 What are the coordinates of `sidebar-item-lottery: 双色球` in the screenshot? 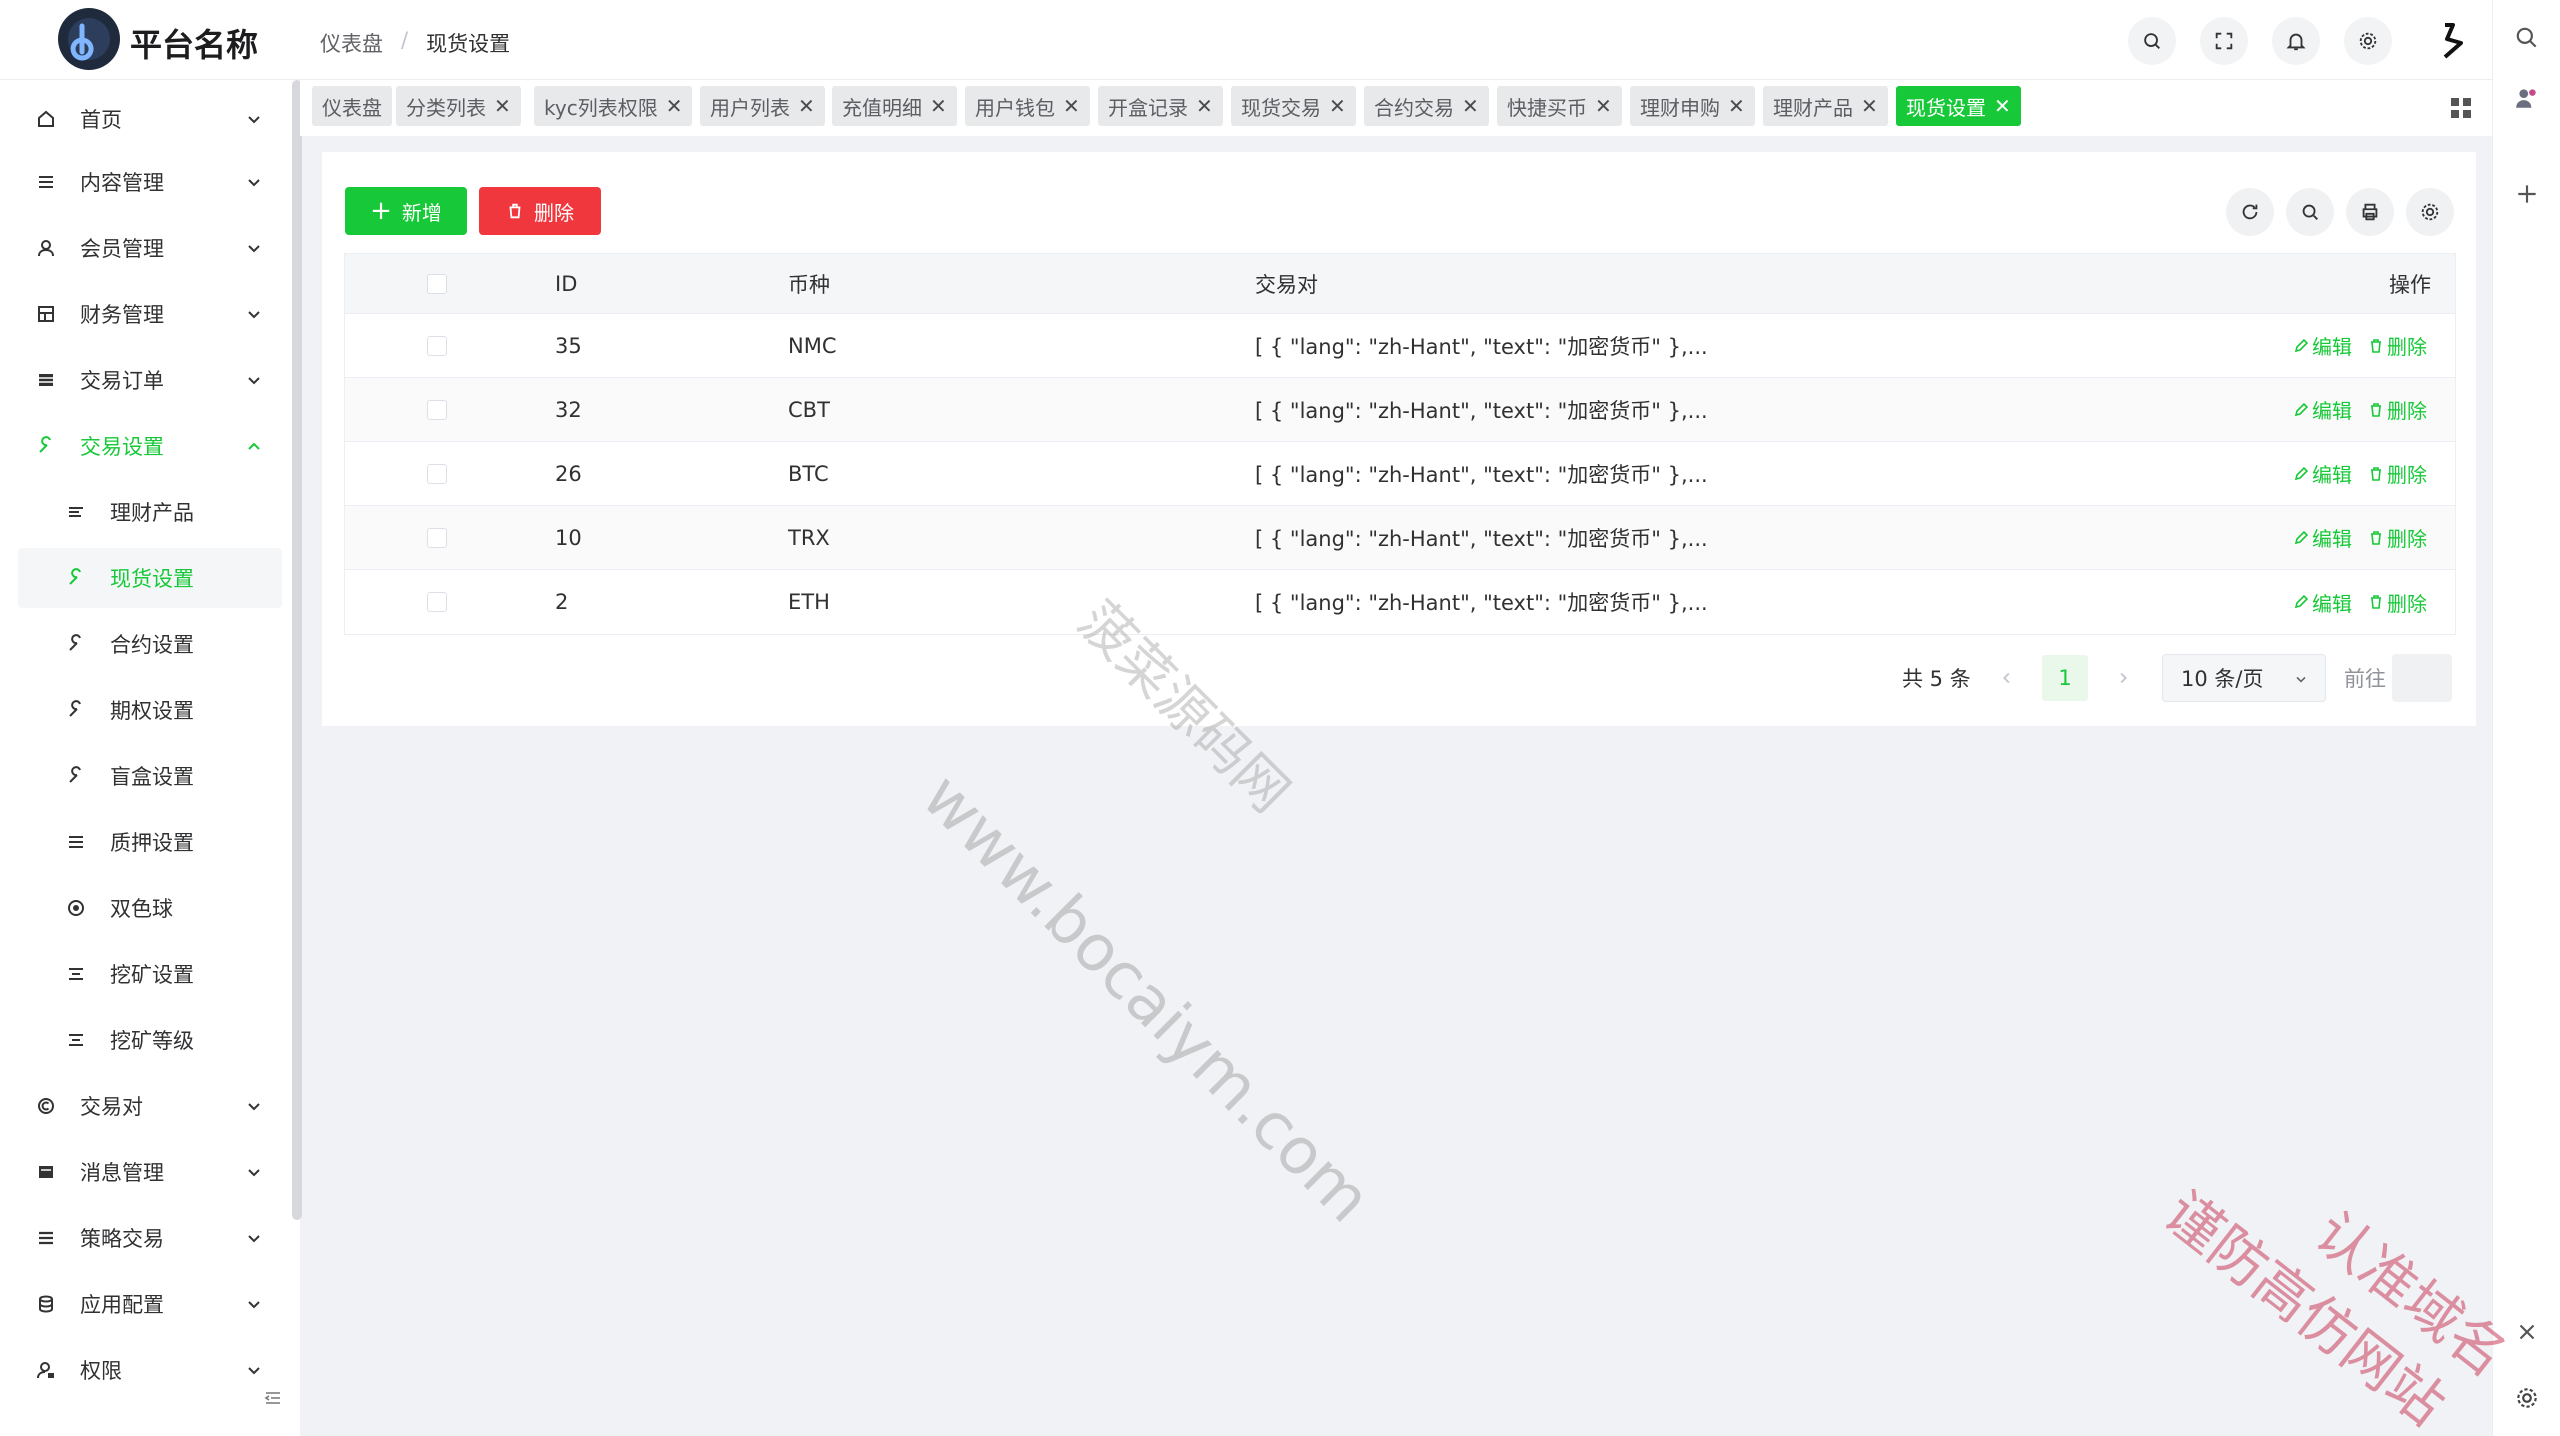 It's located at (150, 908).